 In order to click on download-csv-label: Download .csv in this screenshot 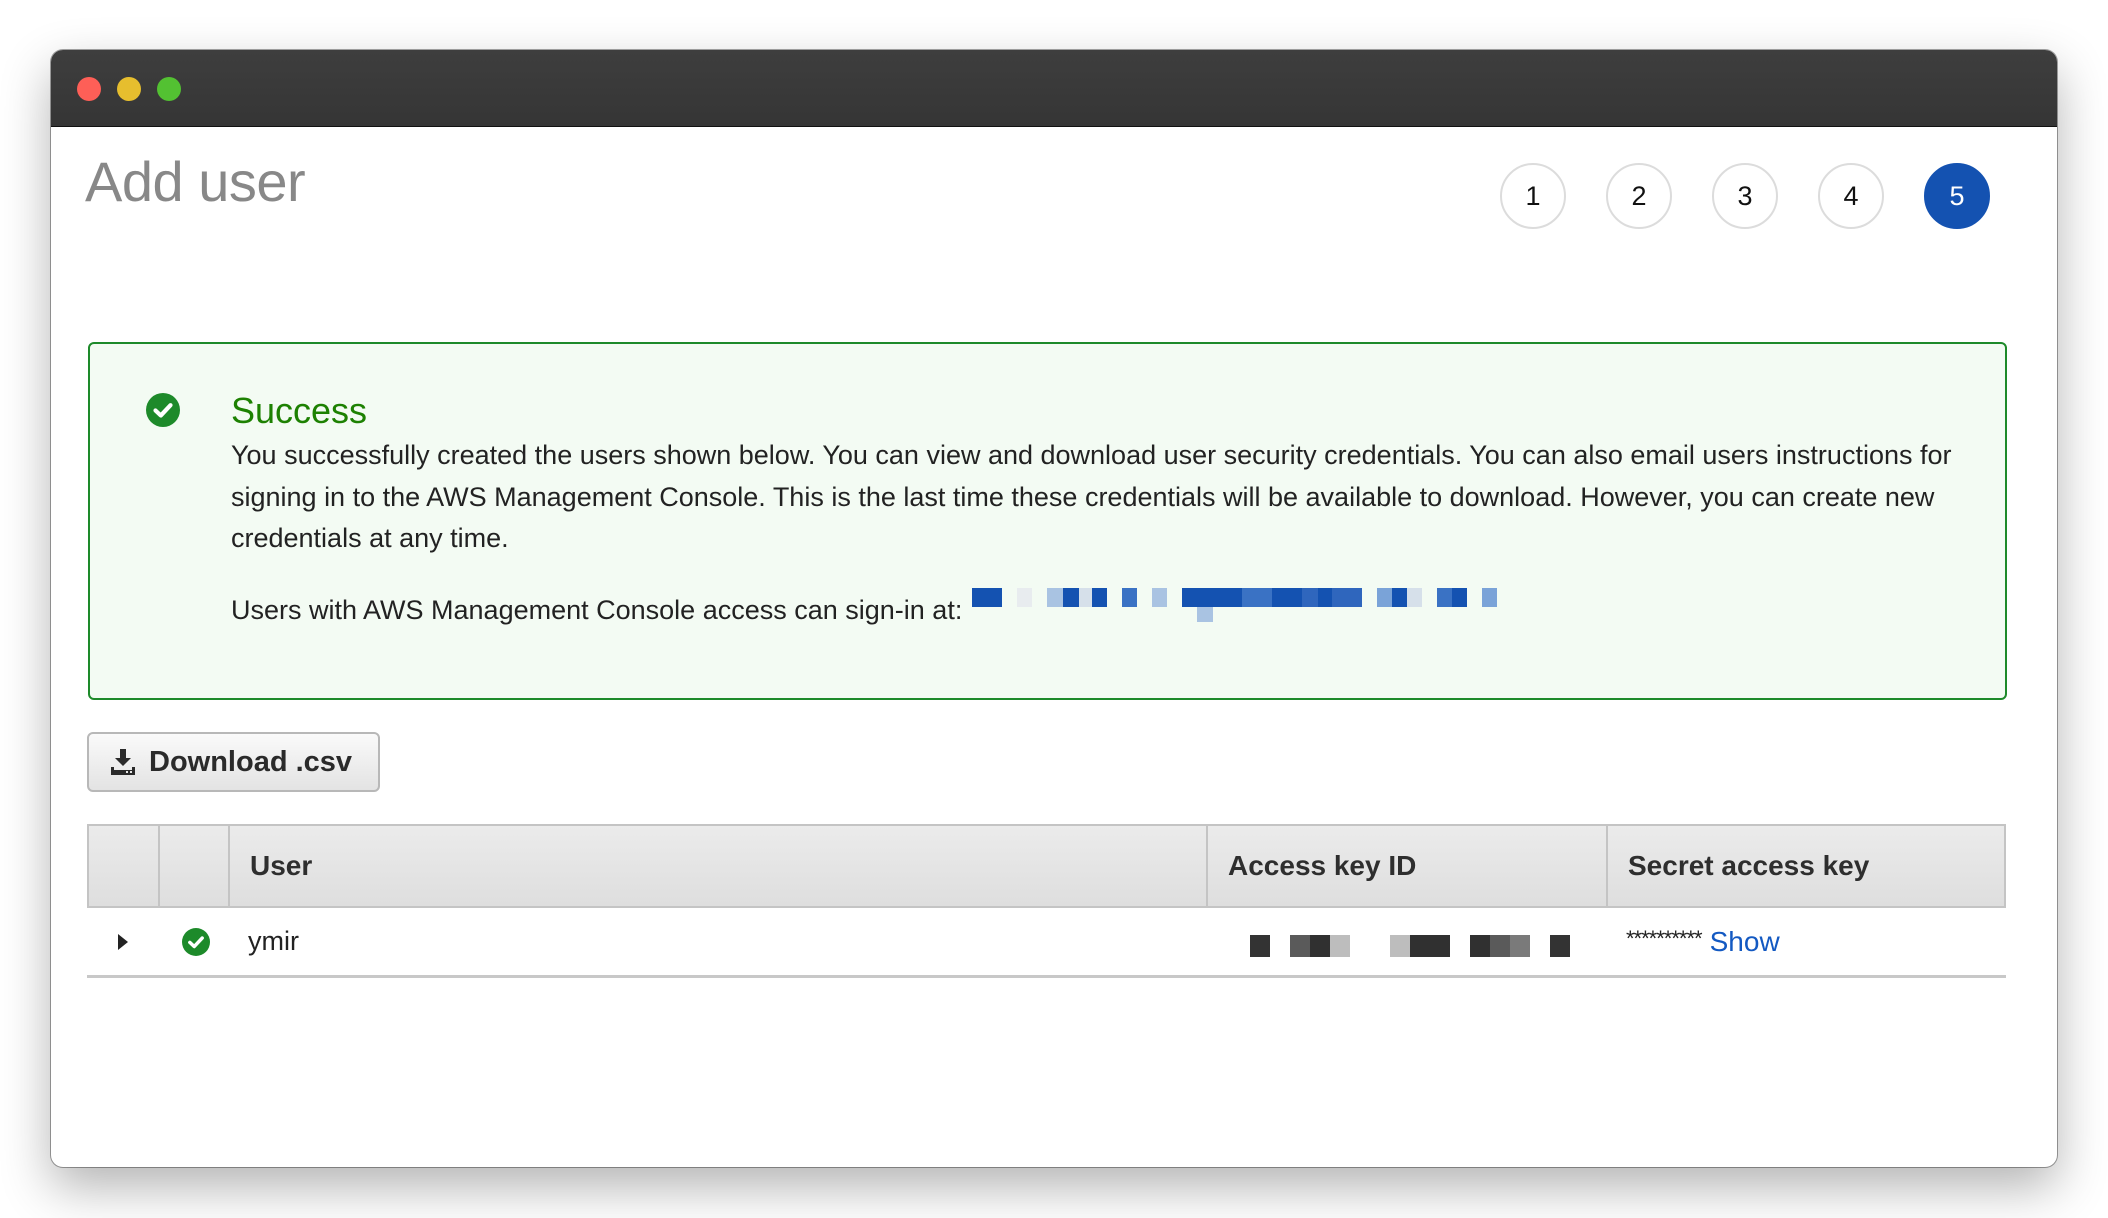, I will do `click(251, 761)`.